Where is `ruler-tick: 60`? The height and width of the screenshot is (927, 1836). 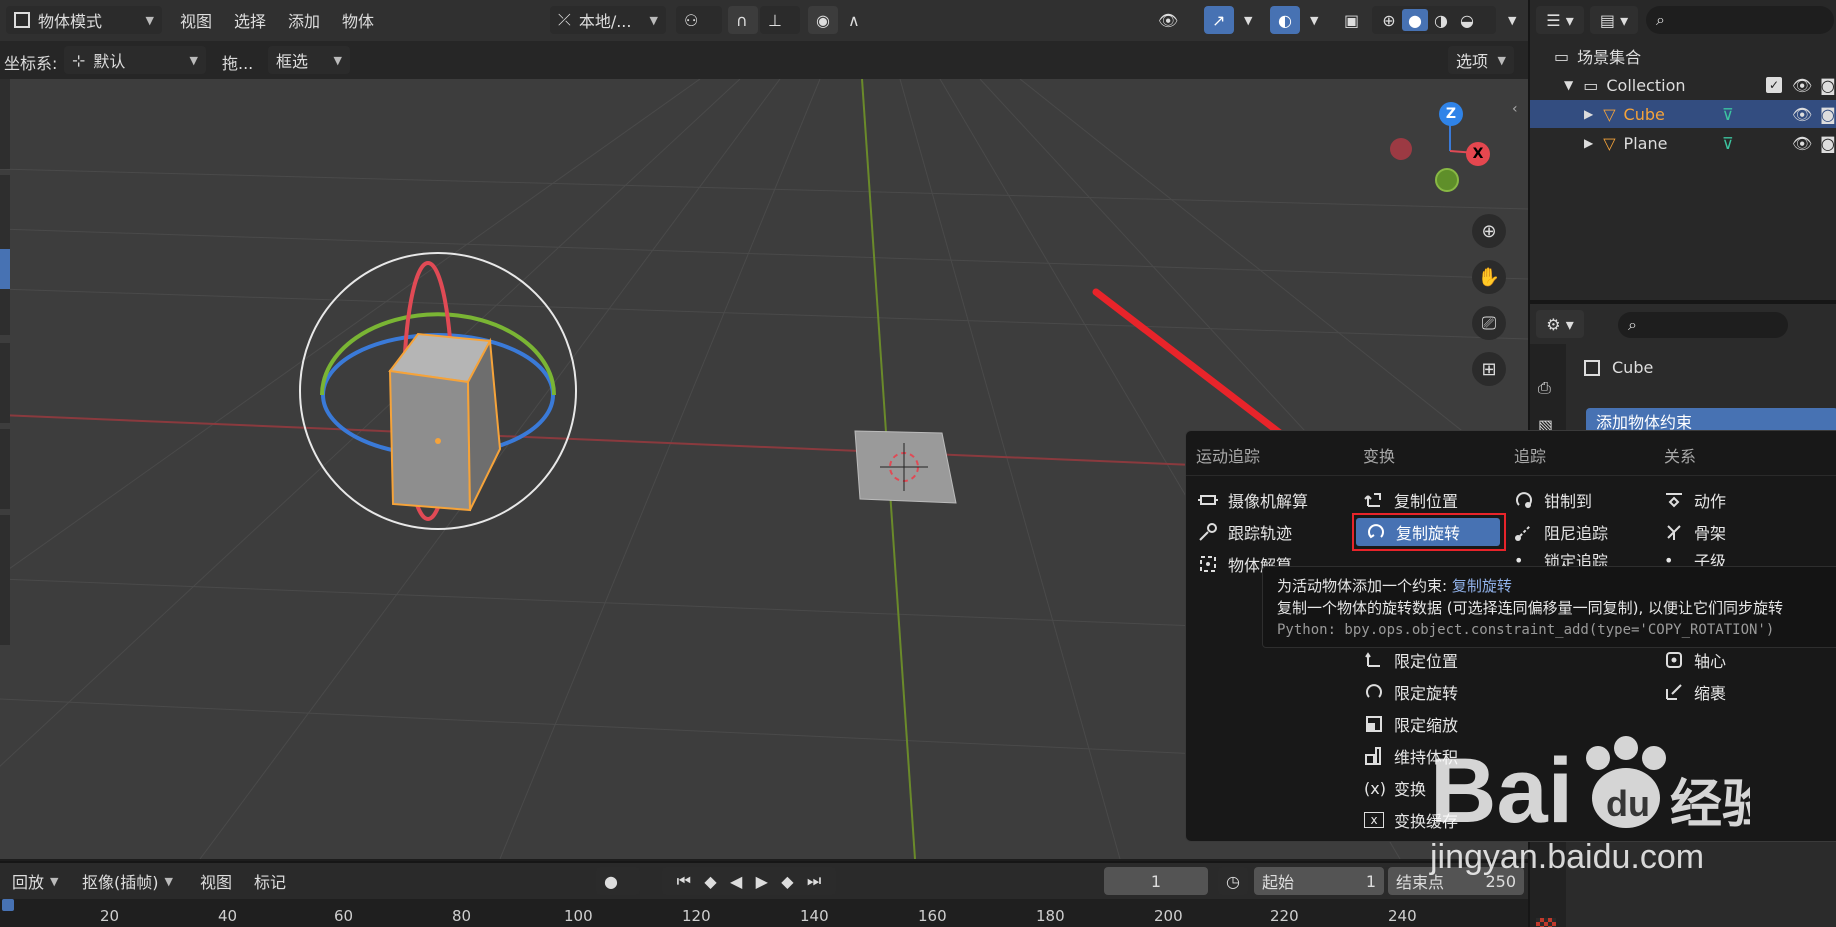
ruler-tick: 60 is located at coordinates (344, 916).